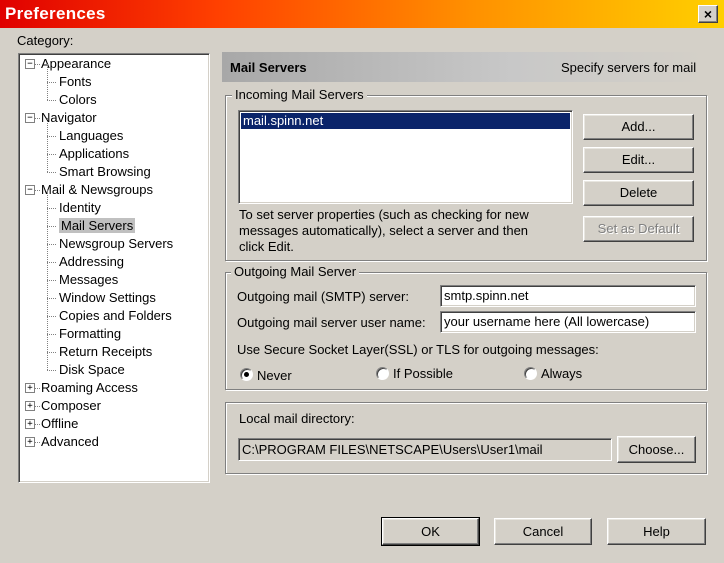  Describe the element at coordinates (297, 418) in the screenshot. I see `local-directory-label: Local mail directory:` at that location.